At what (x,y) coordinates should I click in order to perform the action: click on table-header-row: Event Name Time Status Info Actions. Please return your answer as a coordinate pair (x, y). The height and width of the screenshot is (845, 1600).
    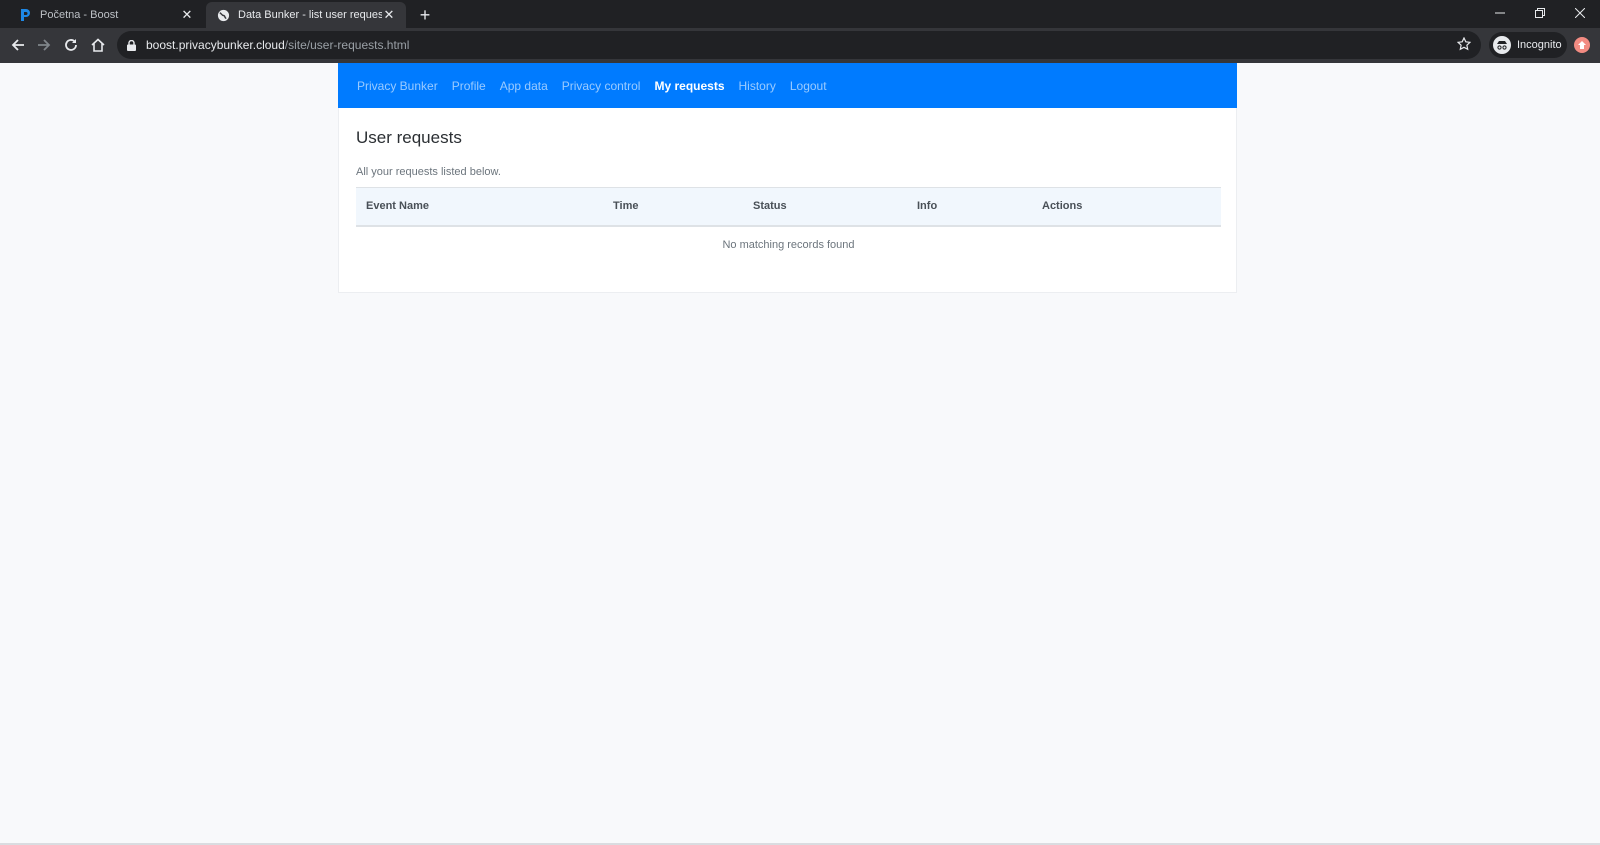
    Looking at the image, I should click on (788, 207).